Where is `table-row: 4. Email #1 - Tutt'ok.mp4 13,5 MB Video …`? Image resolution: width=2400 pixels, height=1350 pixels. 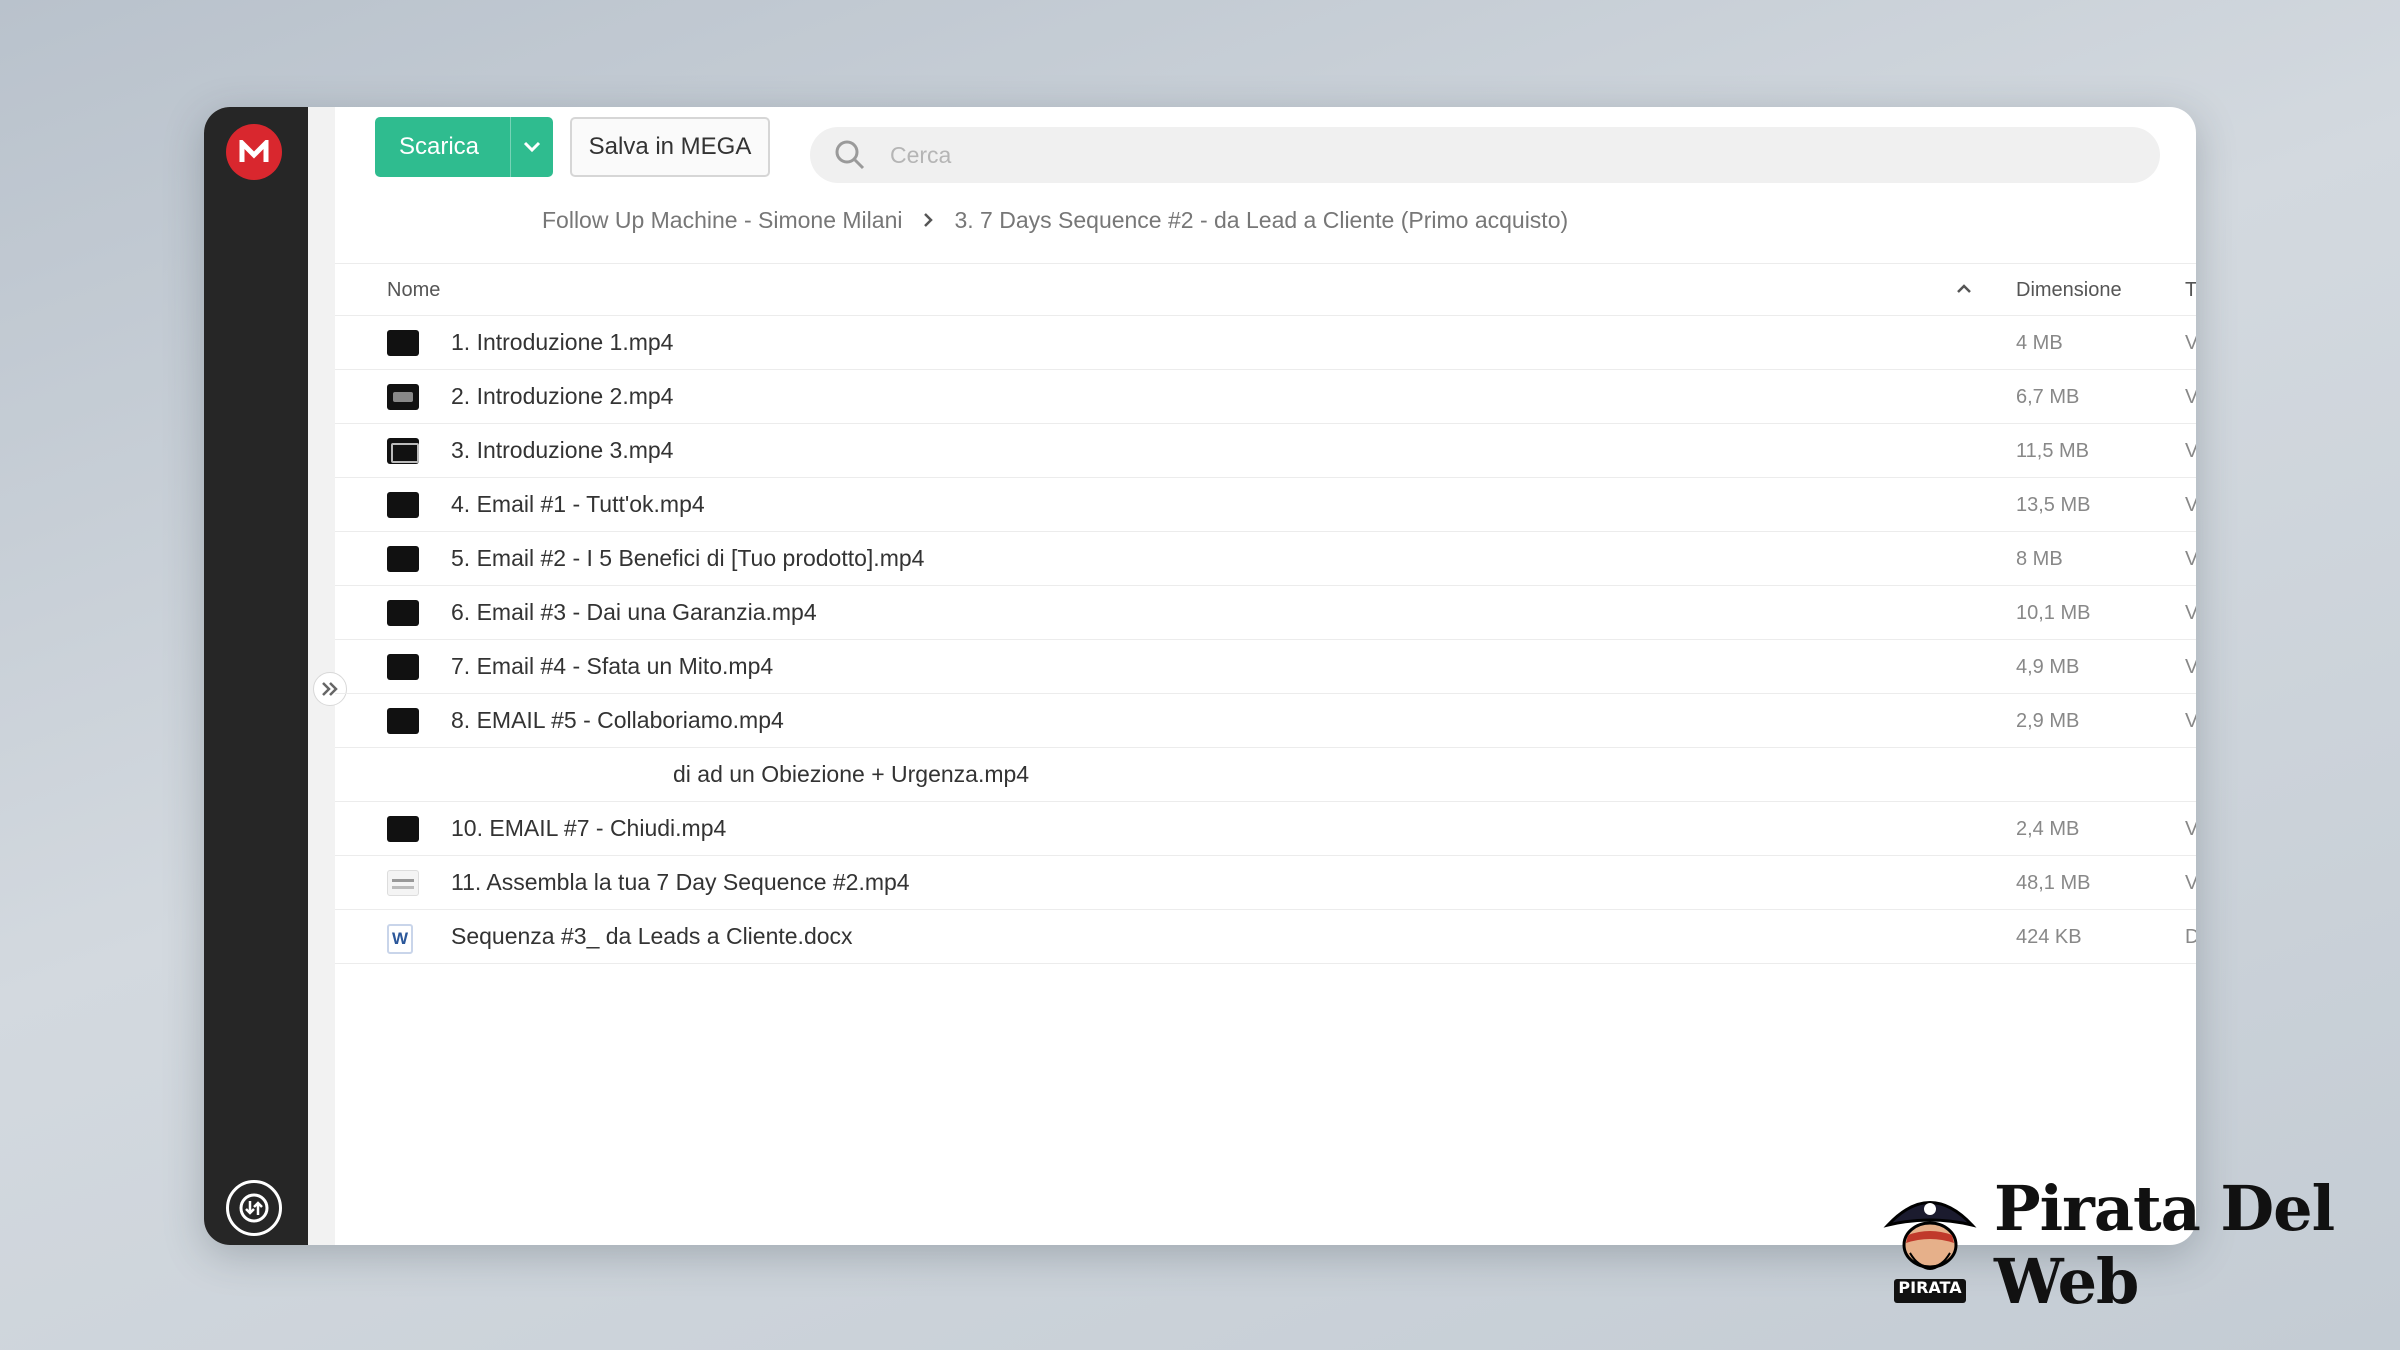
table-row: 4. Email #1 - Tutt'ok.mp4 13,5 MB Video … is located at coordinates (1265, 505).